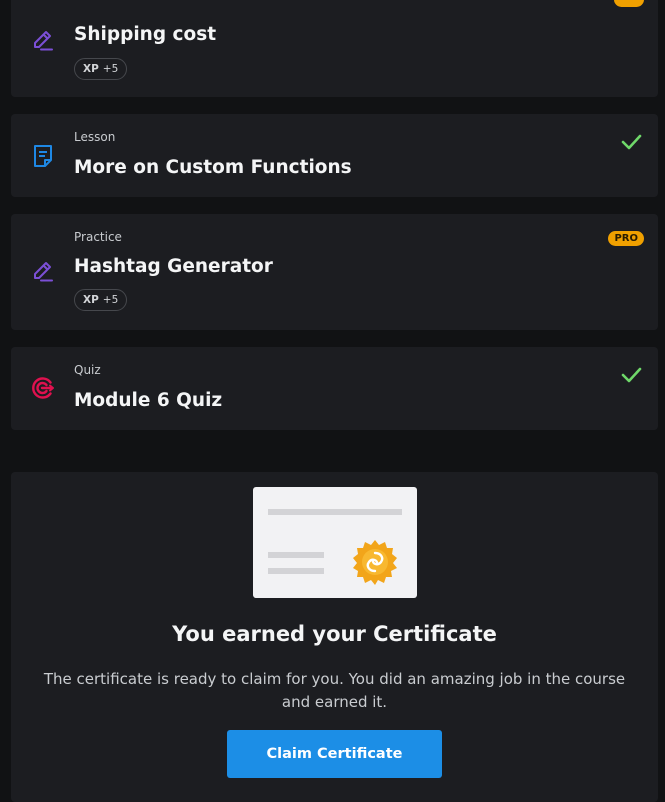 The height and width of the screenshot is (802, 665). What do you see at coordinates (334, 634) in the screenshot?
I see `certificate-title: You earned your Certificate` at bounding box center [334, 634].